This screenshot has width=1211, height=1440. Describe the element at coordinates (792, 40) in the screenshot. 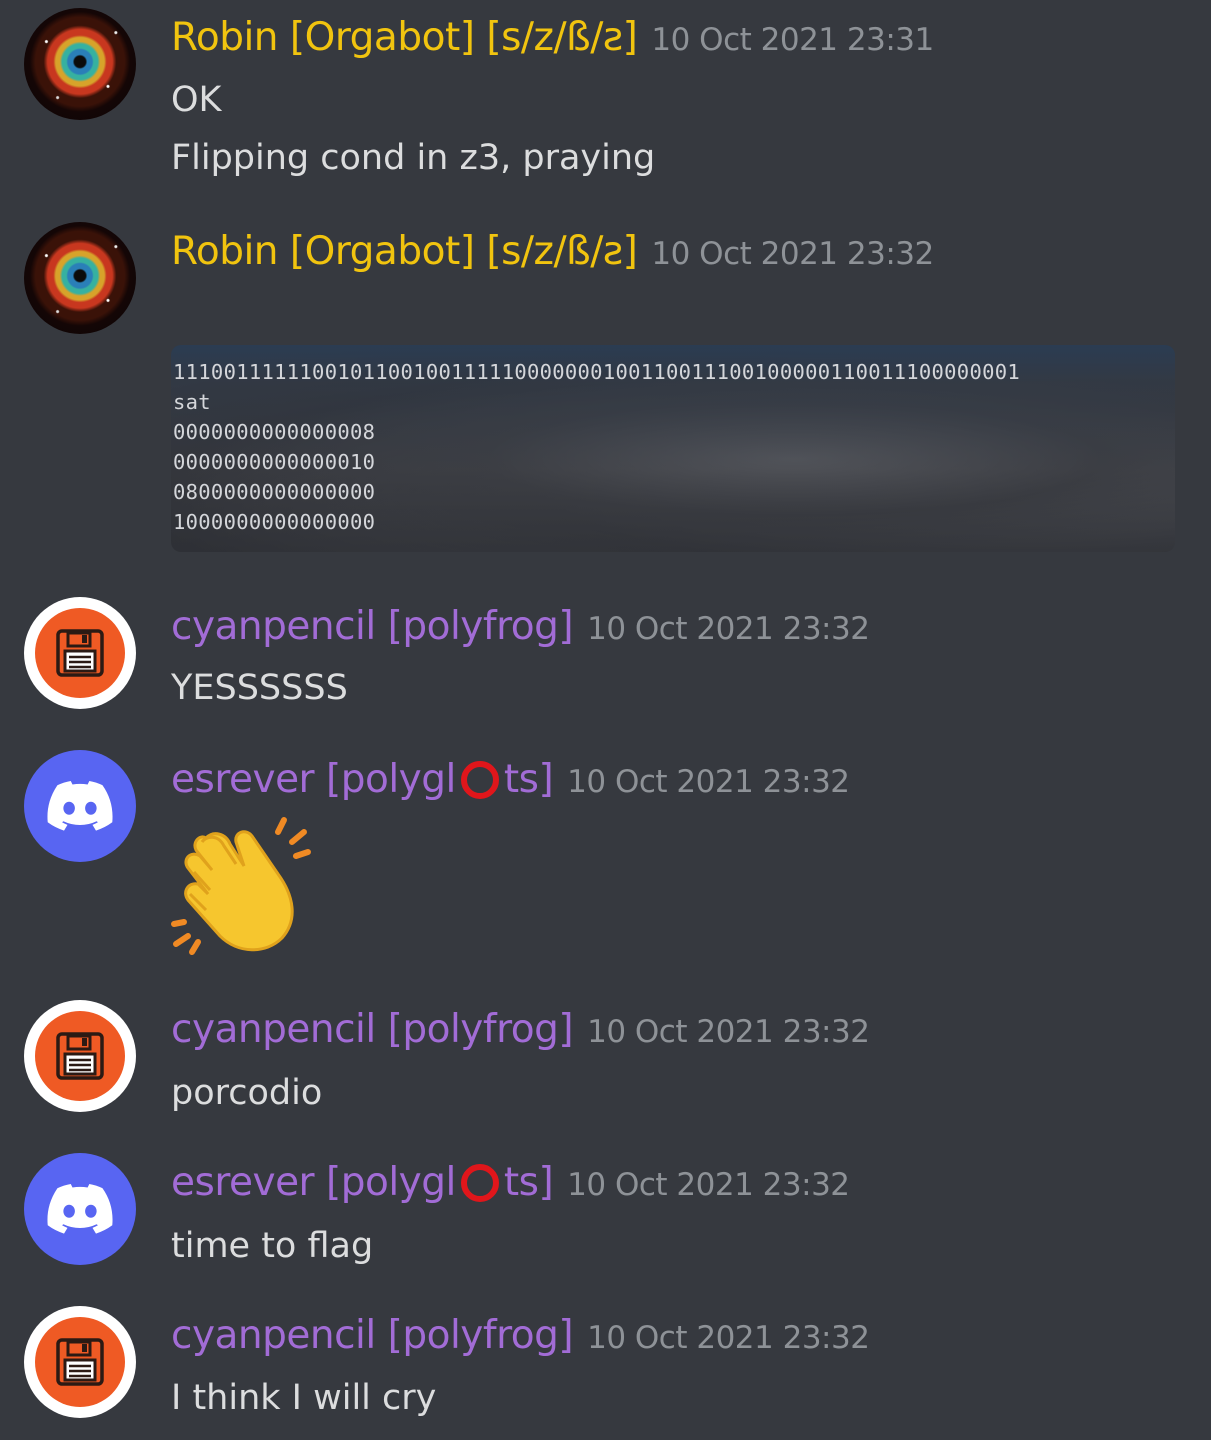

I see `timestamp: 10 Oct 2021 23:31` at that location.